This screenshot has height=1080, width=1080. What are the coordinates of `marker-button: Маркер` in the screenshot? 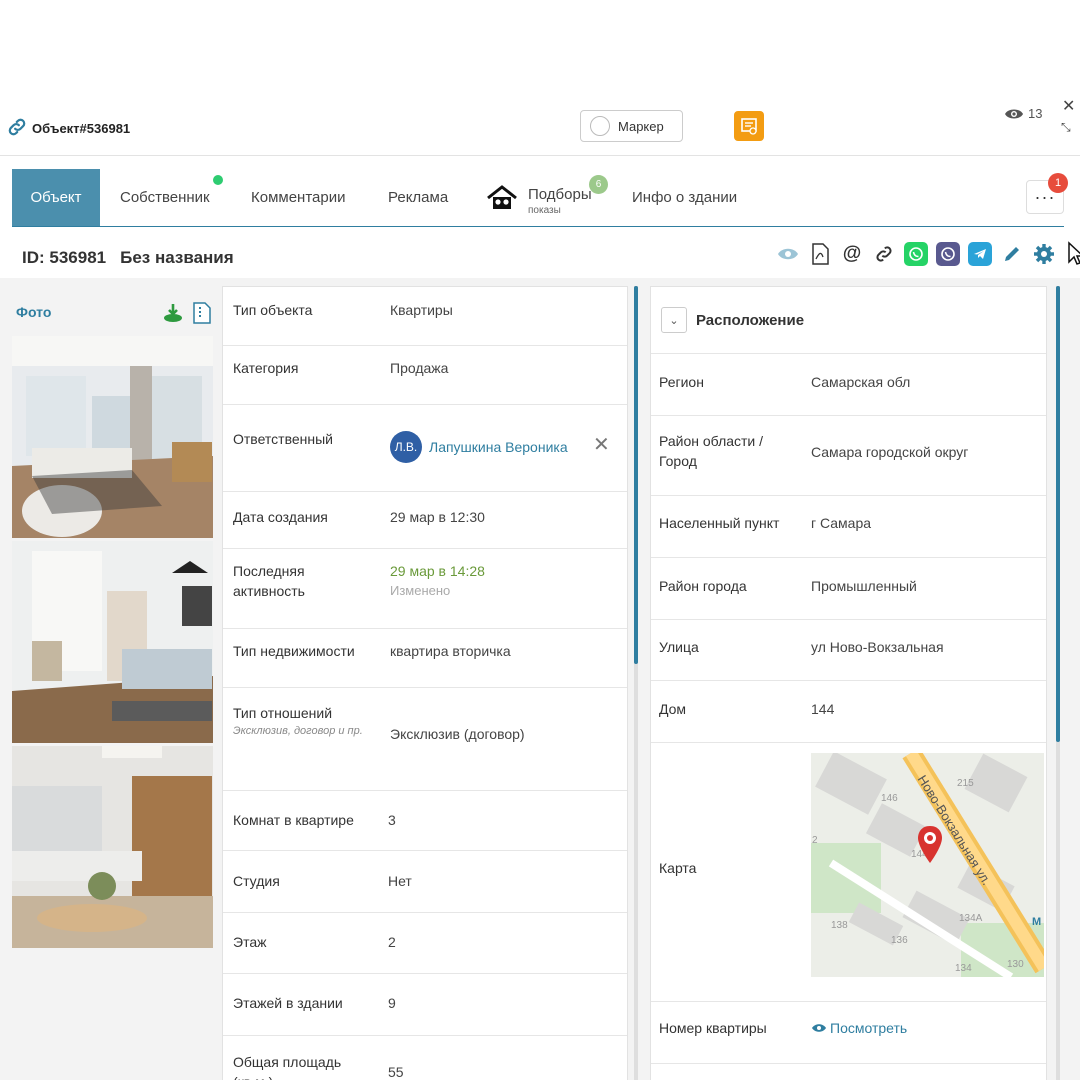 It's located at (631, 126).